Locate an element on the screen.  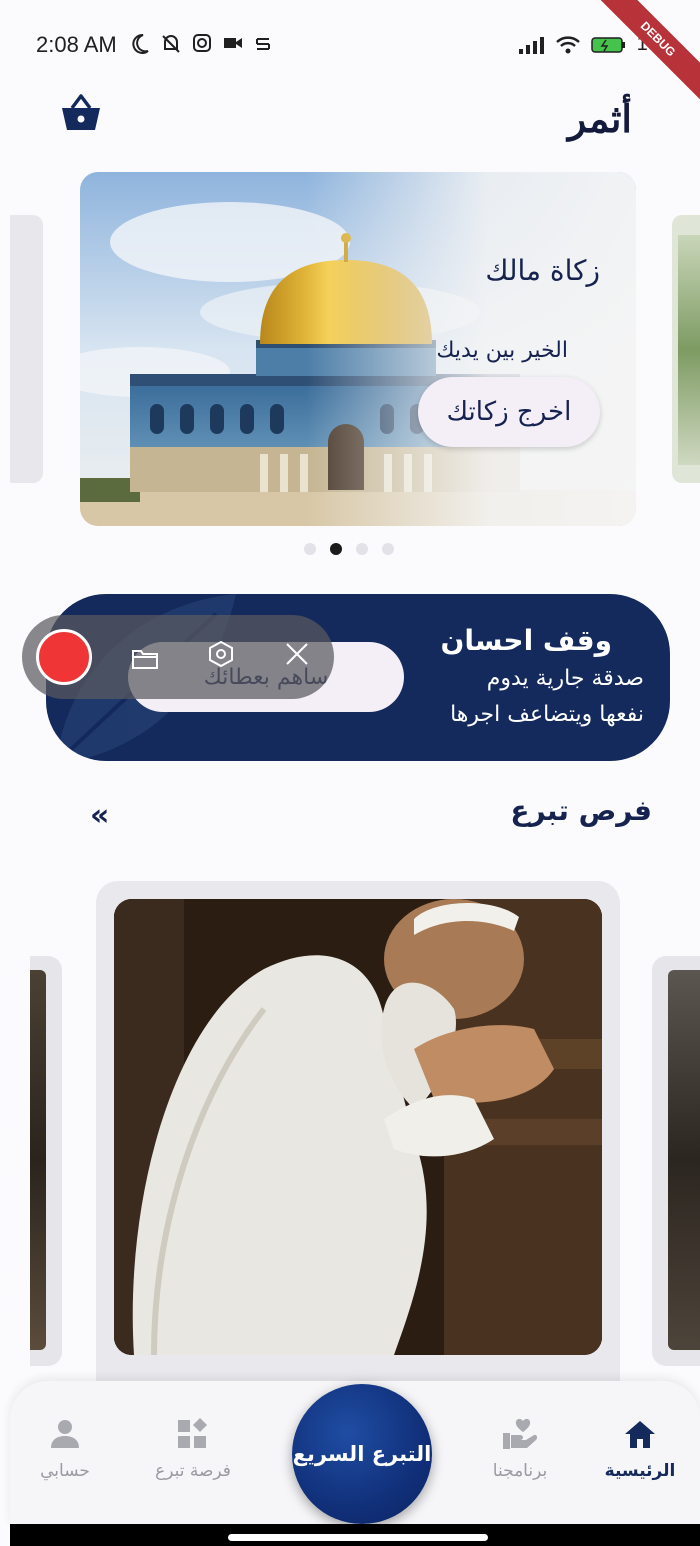
close-icon is located at coordinates (297, 654).